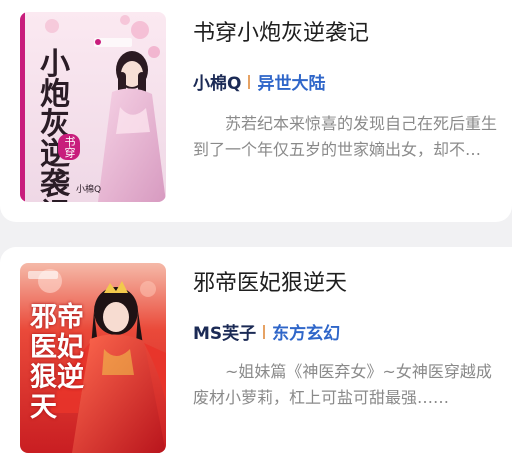 The width and height of the screenshot is (512, 467). I want to click on book-title: 书穿小炮灰逆袭记, so click(281, 31).